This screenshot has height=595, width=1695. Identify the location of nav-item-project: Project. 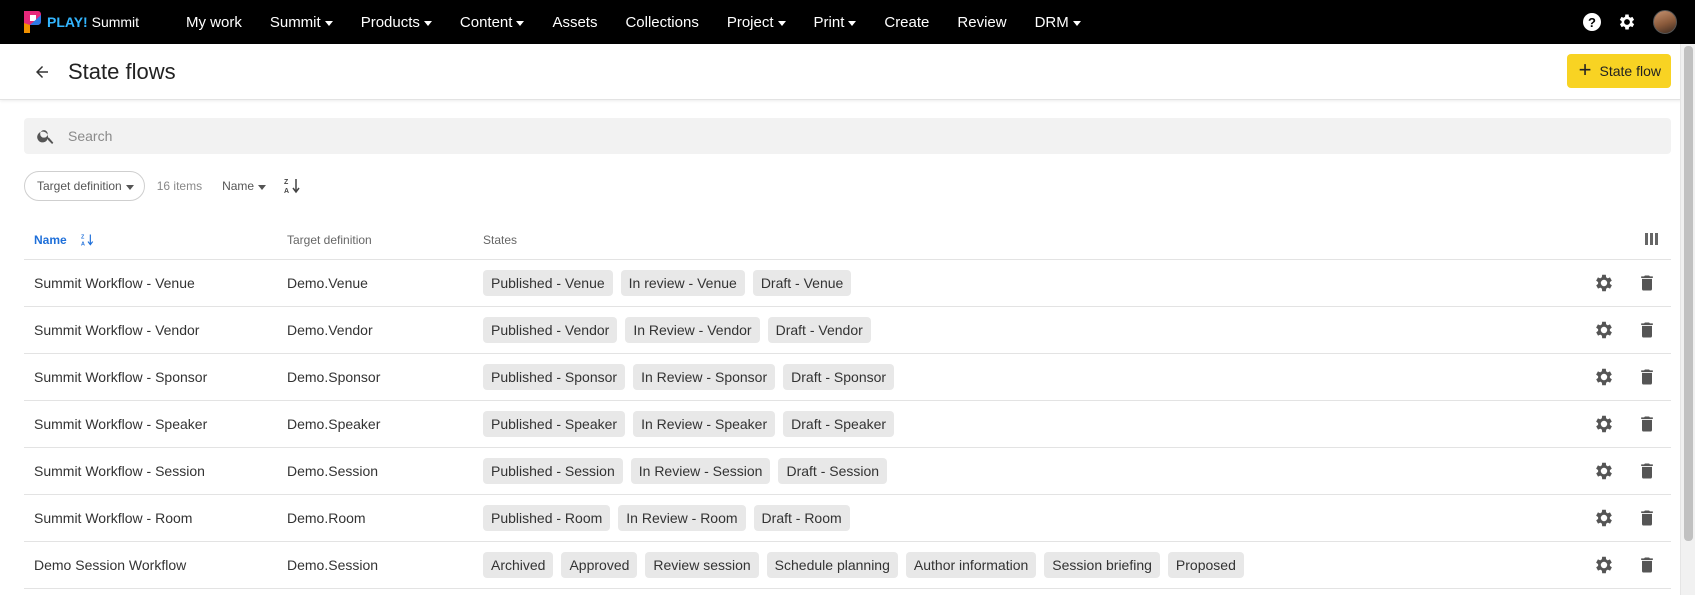
(756, 22).